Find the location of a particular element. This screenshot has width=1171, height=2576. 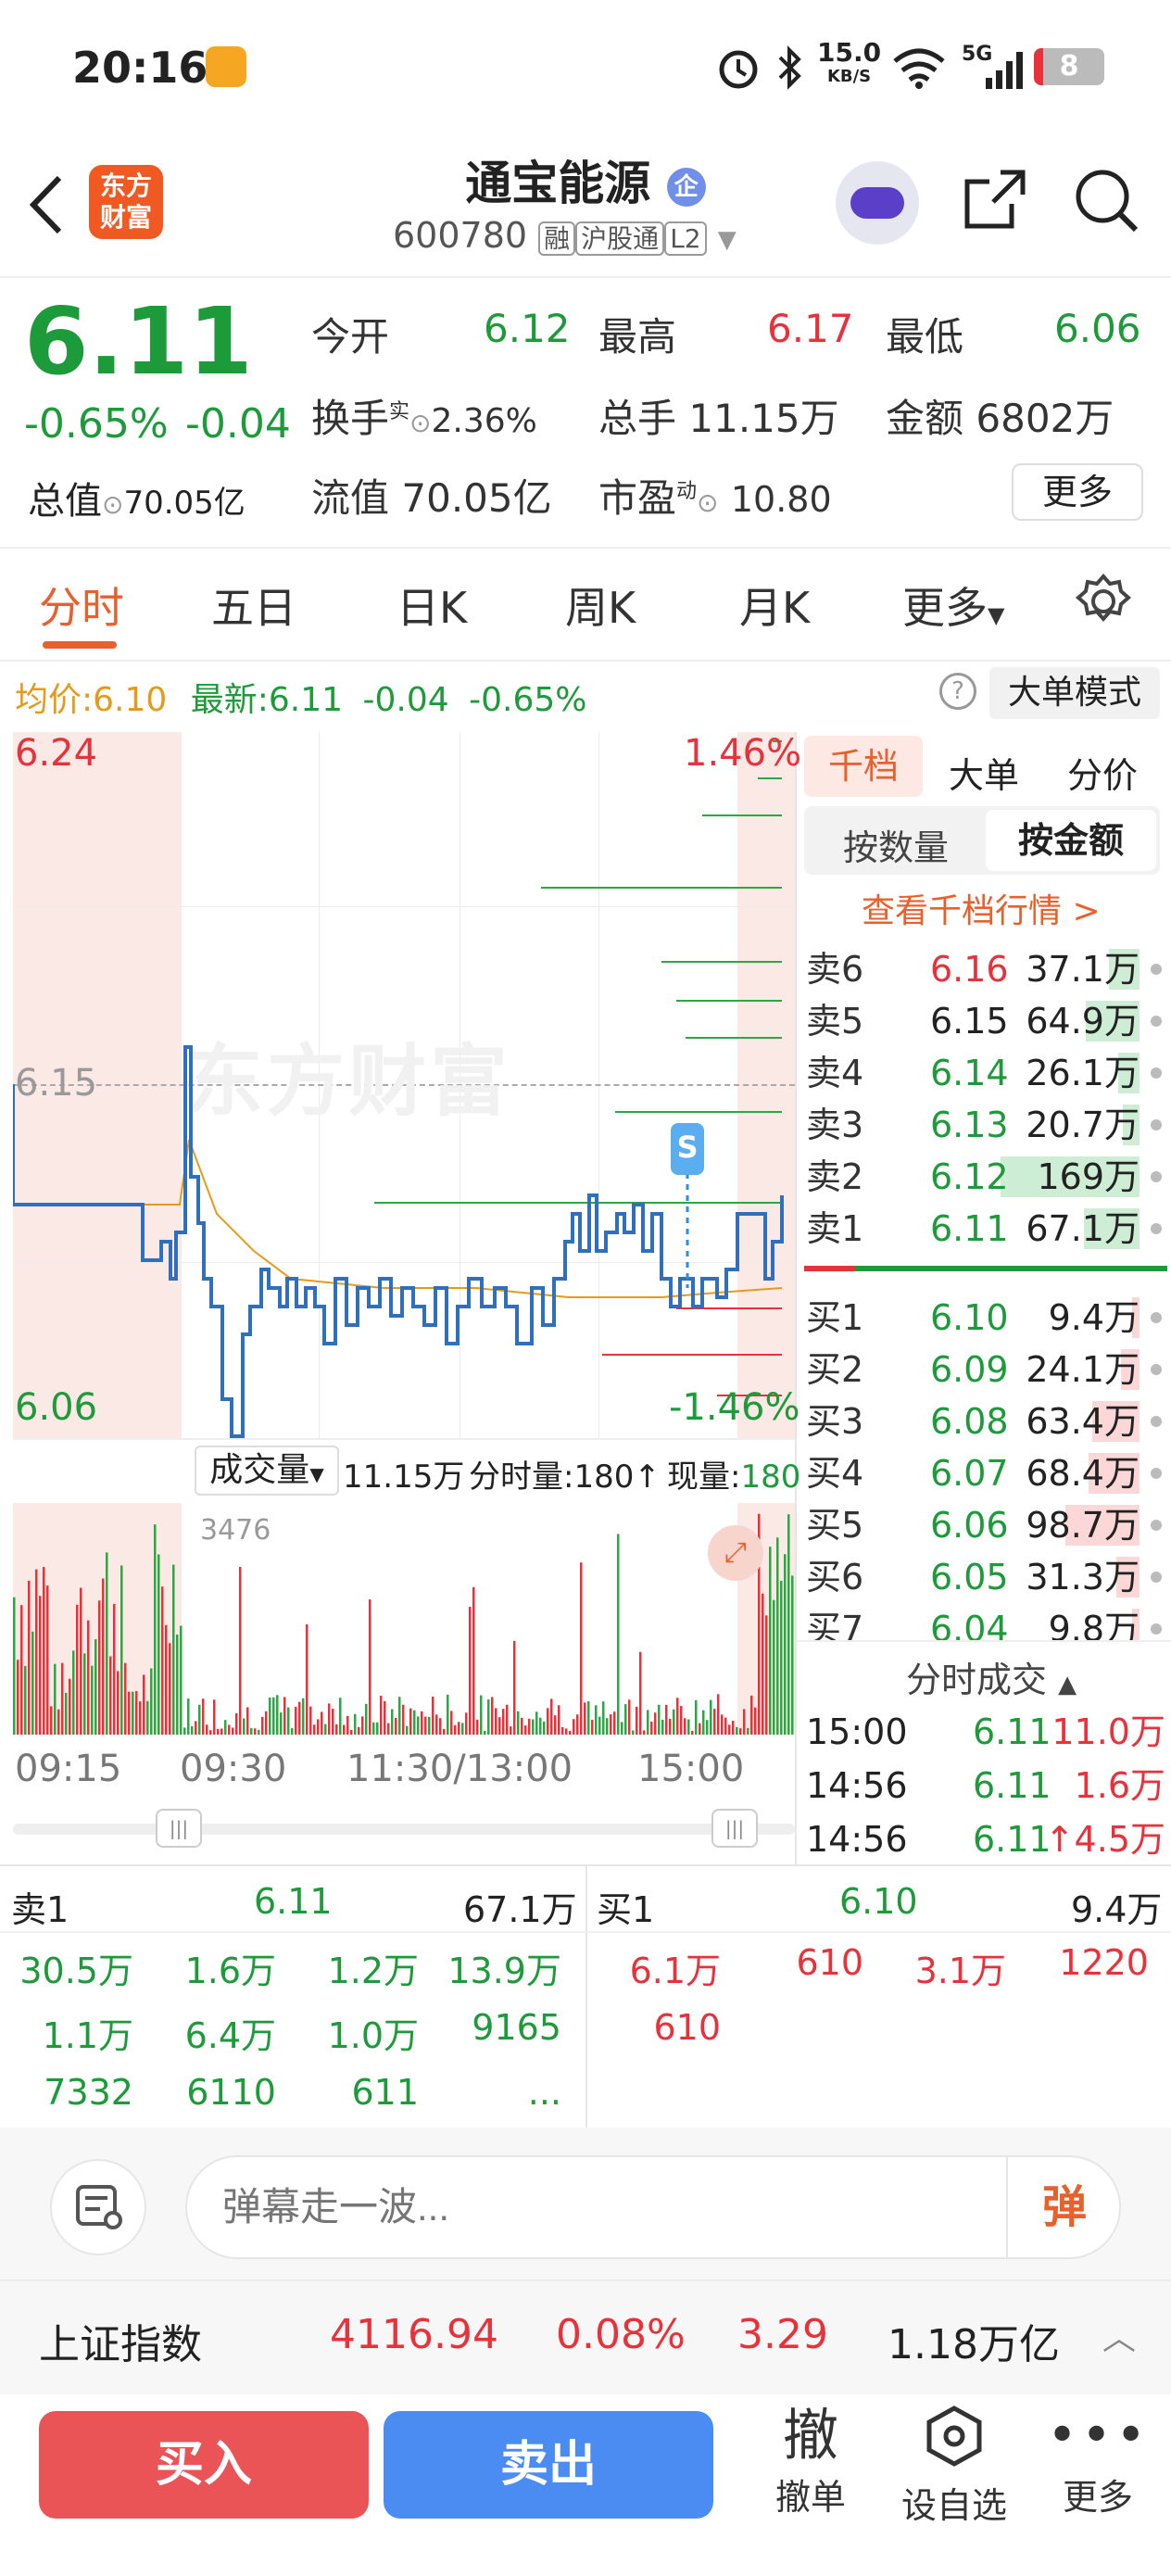

sell-button: 卖出 is located at coordinates (548, 2465).